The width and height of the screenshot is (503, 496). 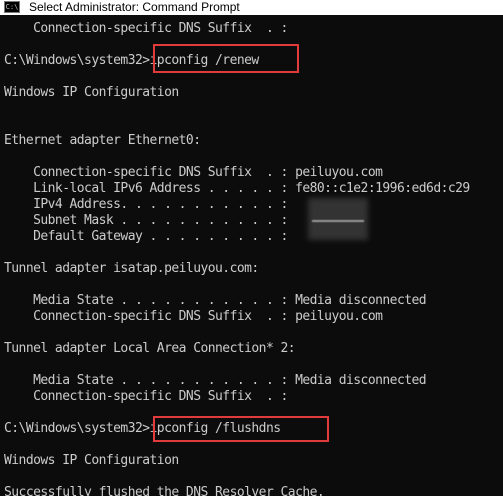 What do you see at coordinates (251, 8) in the screenshot?
I see `title-bar: C:\ Select Administrator: Command Prompt` at bounding box center [251, 8].